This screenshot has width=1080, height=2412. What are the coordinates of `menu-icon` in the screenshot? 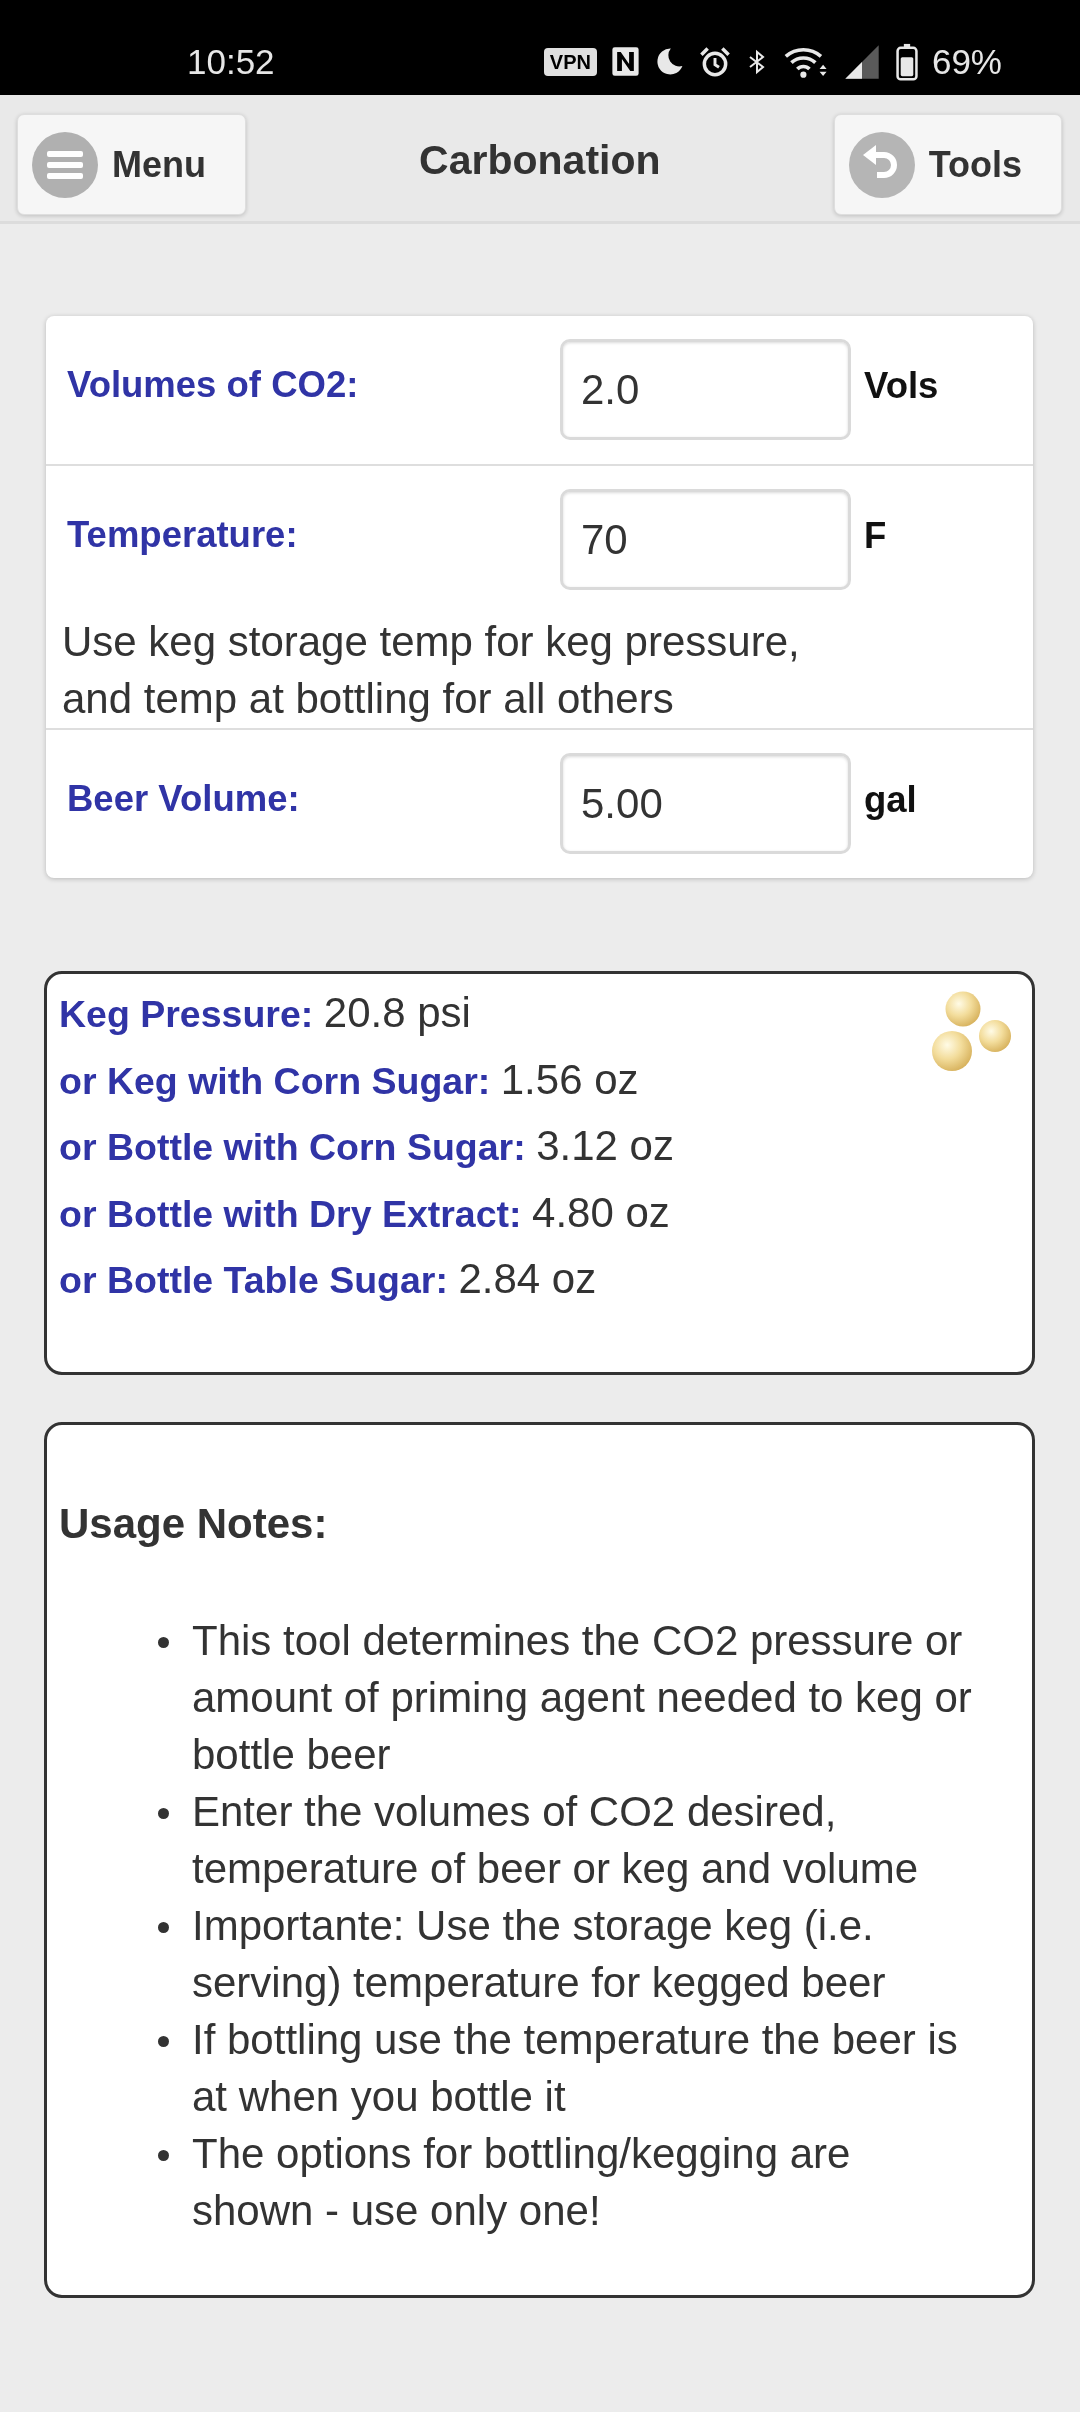 It's located at (65, 164).